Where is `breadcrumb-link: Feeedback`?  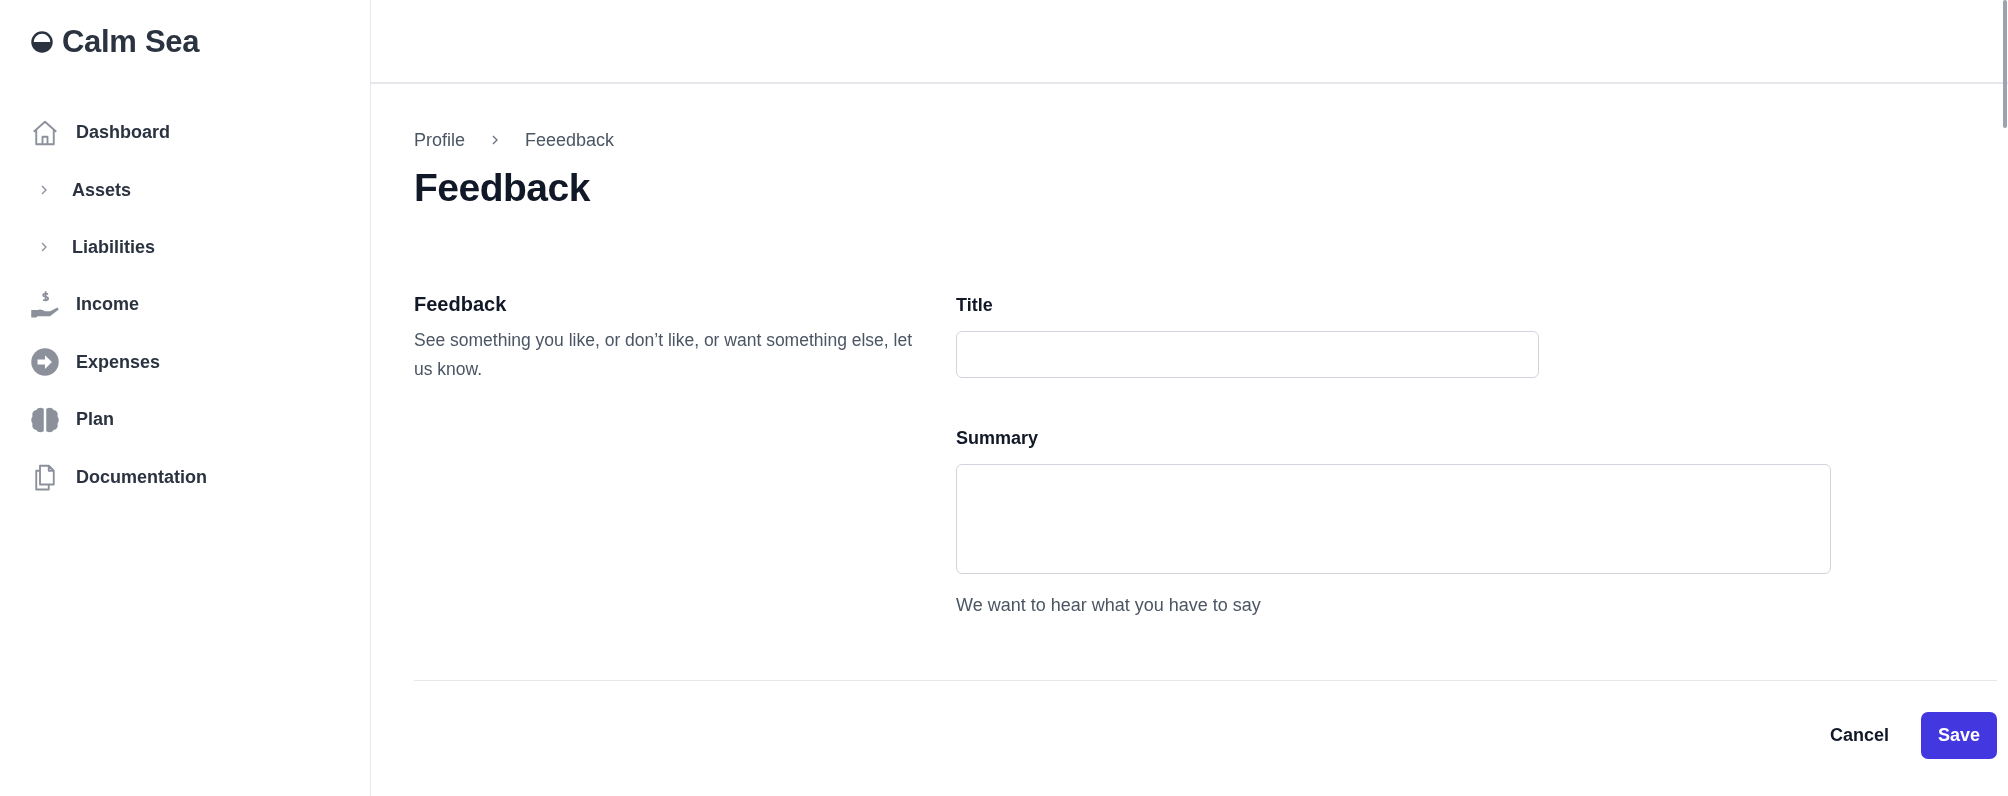 breadcrumb-link: Feeedback is located at coordinates (570, 140).